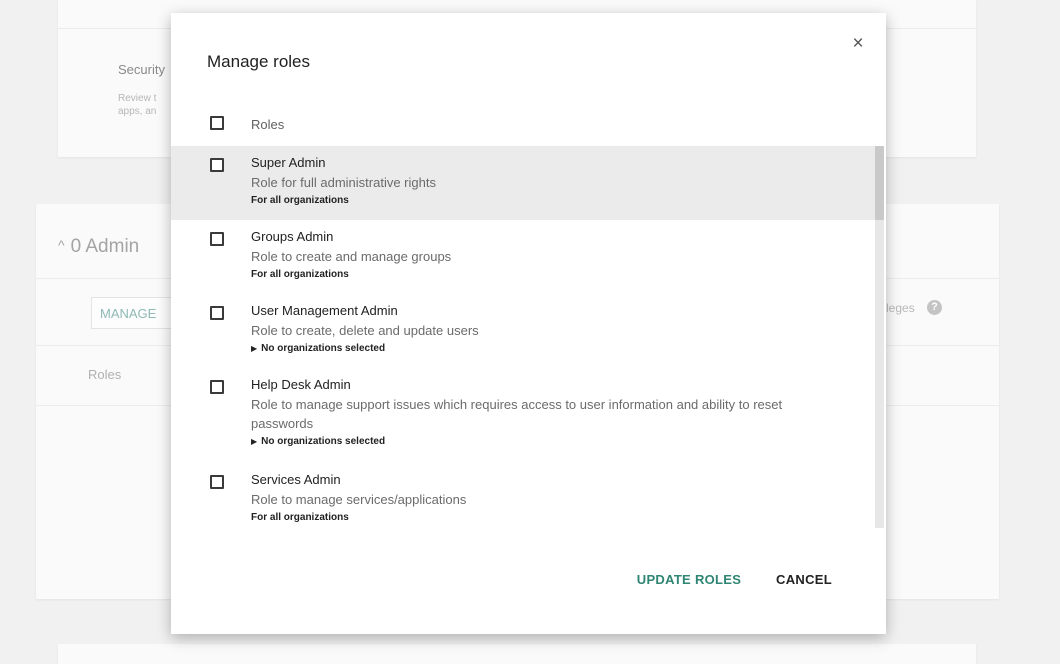  Describe the element at coordinates (141, 69) in the screenshot. I see `security-title: Security` at that location.